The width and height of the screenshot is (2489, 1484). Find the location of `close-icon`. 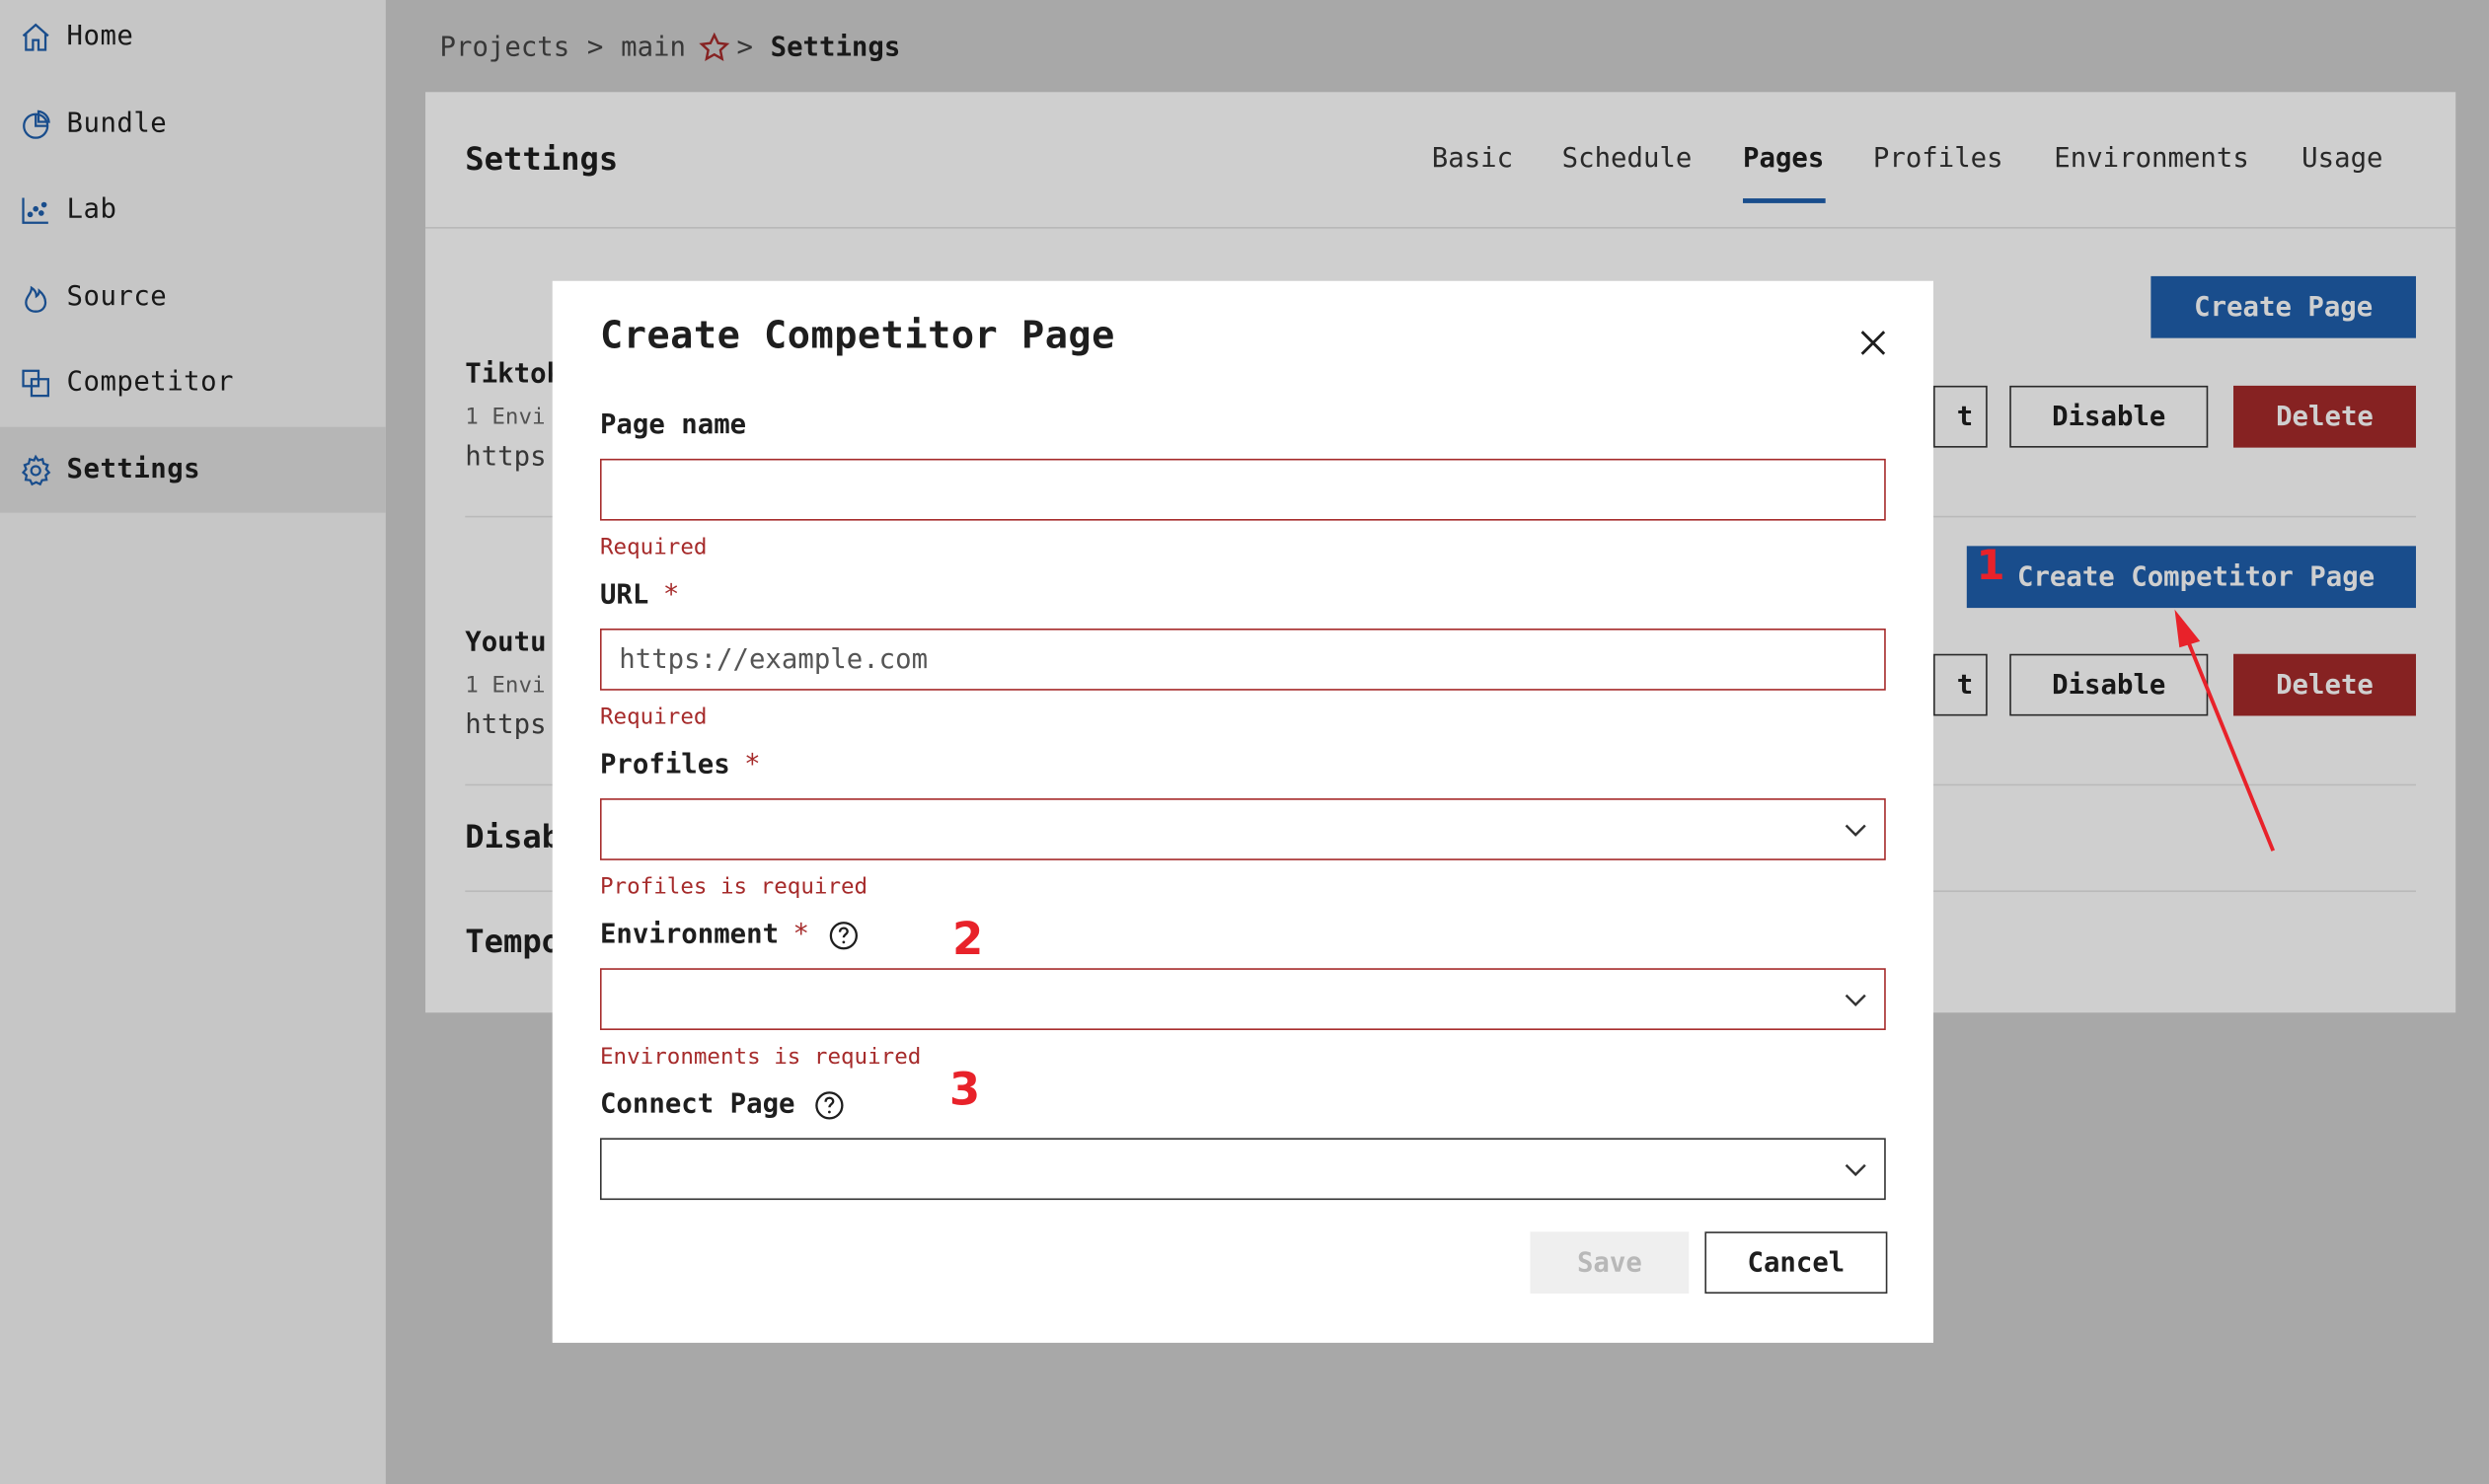

close-icon is located at coordinates (1873, 342).